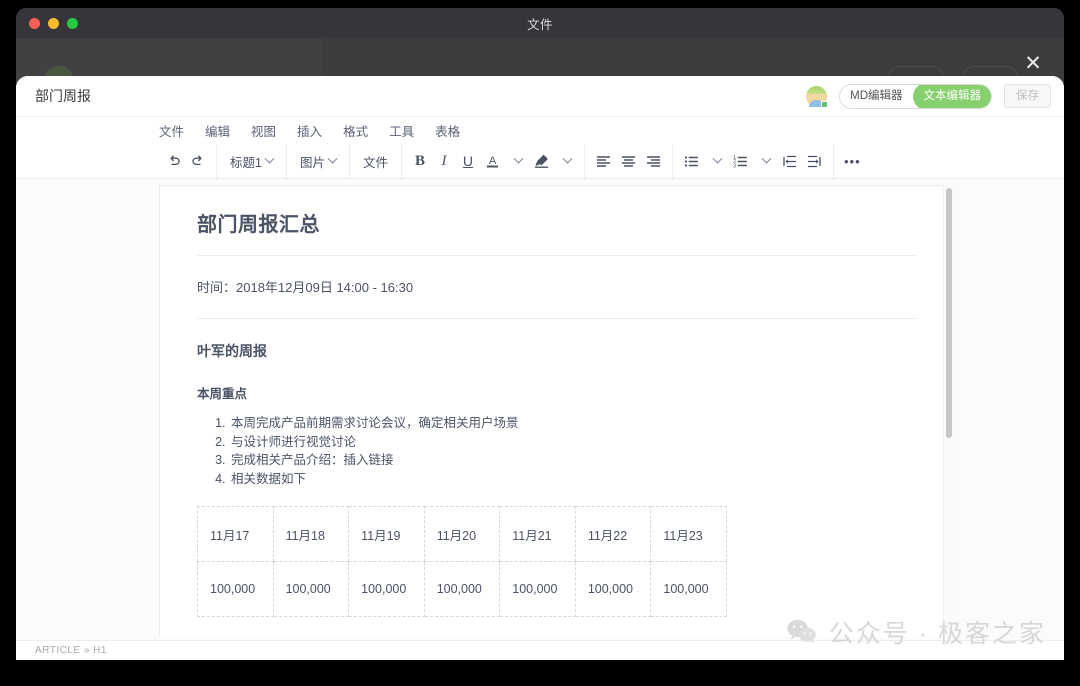  I want to click on heading-select-label: 标题1, so click(246, 162).